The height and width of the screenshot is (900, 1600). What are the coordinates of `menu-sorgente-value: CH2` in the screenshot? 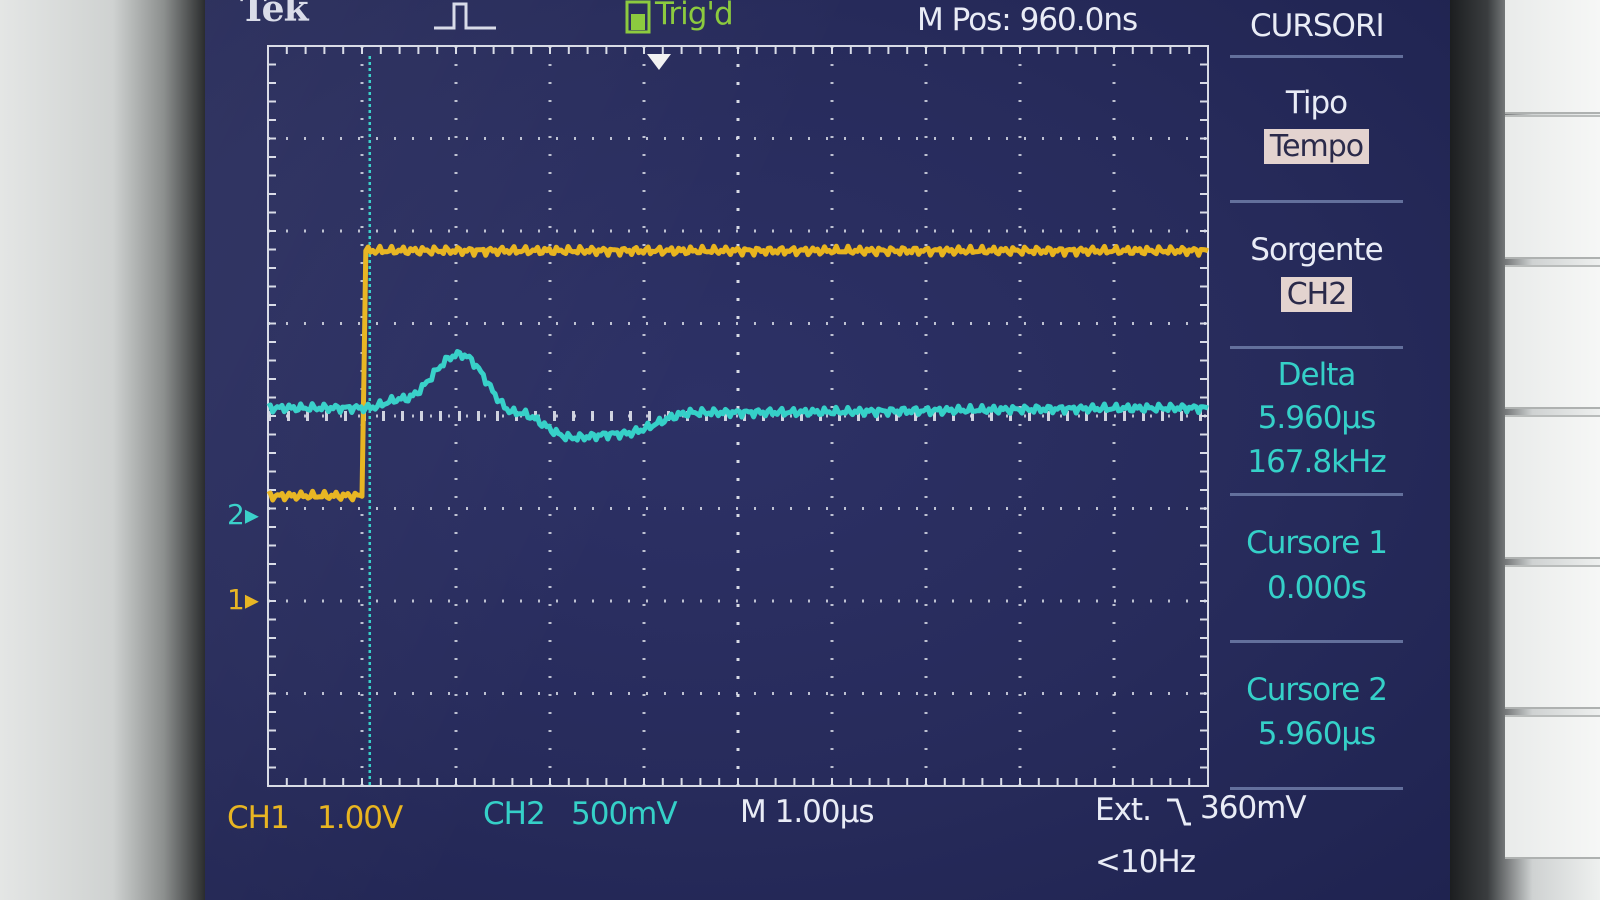 It's located at (1316, 294).